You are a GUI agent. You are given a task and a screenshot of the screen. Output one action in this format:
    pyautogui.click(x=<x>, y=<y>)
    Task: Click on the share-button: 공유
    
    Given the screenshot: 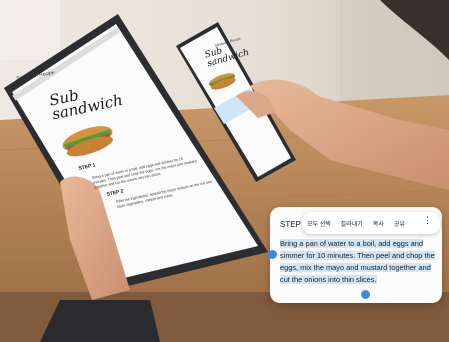 What is the action you would take?
    pyautogui.click(x=399, y=223)
    